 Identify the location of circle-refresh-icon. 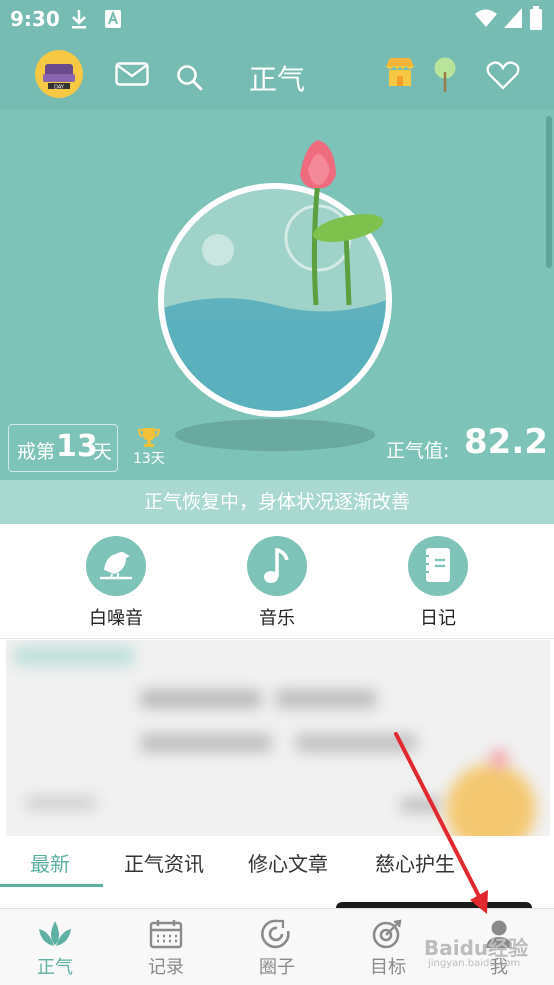
(275, 934).